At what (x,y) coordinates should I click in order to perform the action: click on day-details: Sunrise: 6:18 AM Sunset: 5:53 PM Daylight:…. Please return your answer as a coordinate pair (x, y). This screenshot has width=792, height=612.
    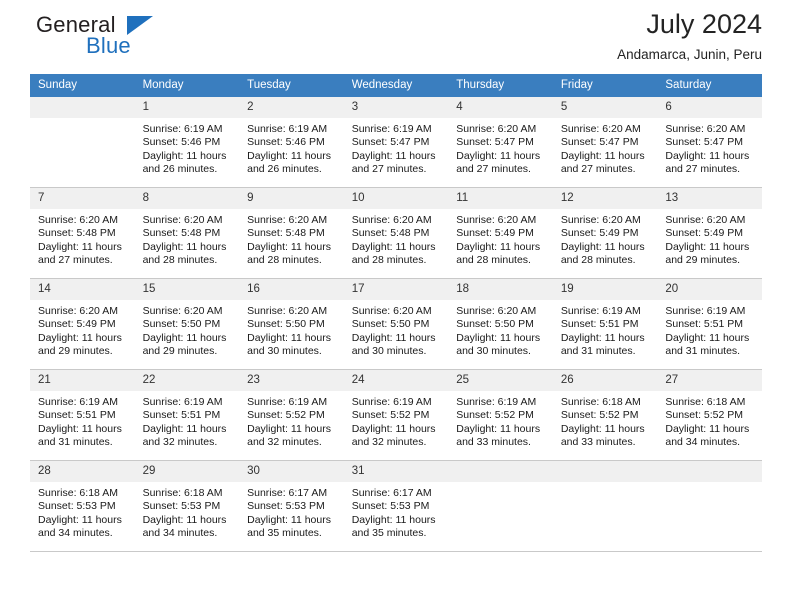
    Looking at the image, I should click on (82, 511).